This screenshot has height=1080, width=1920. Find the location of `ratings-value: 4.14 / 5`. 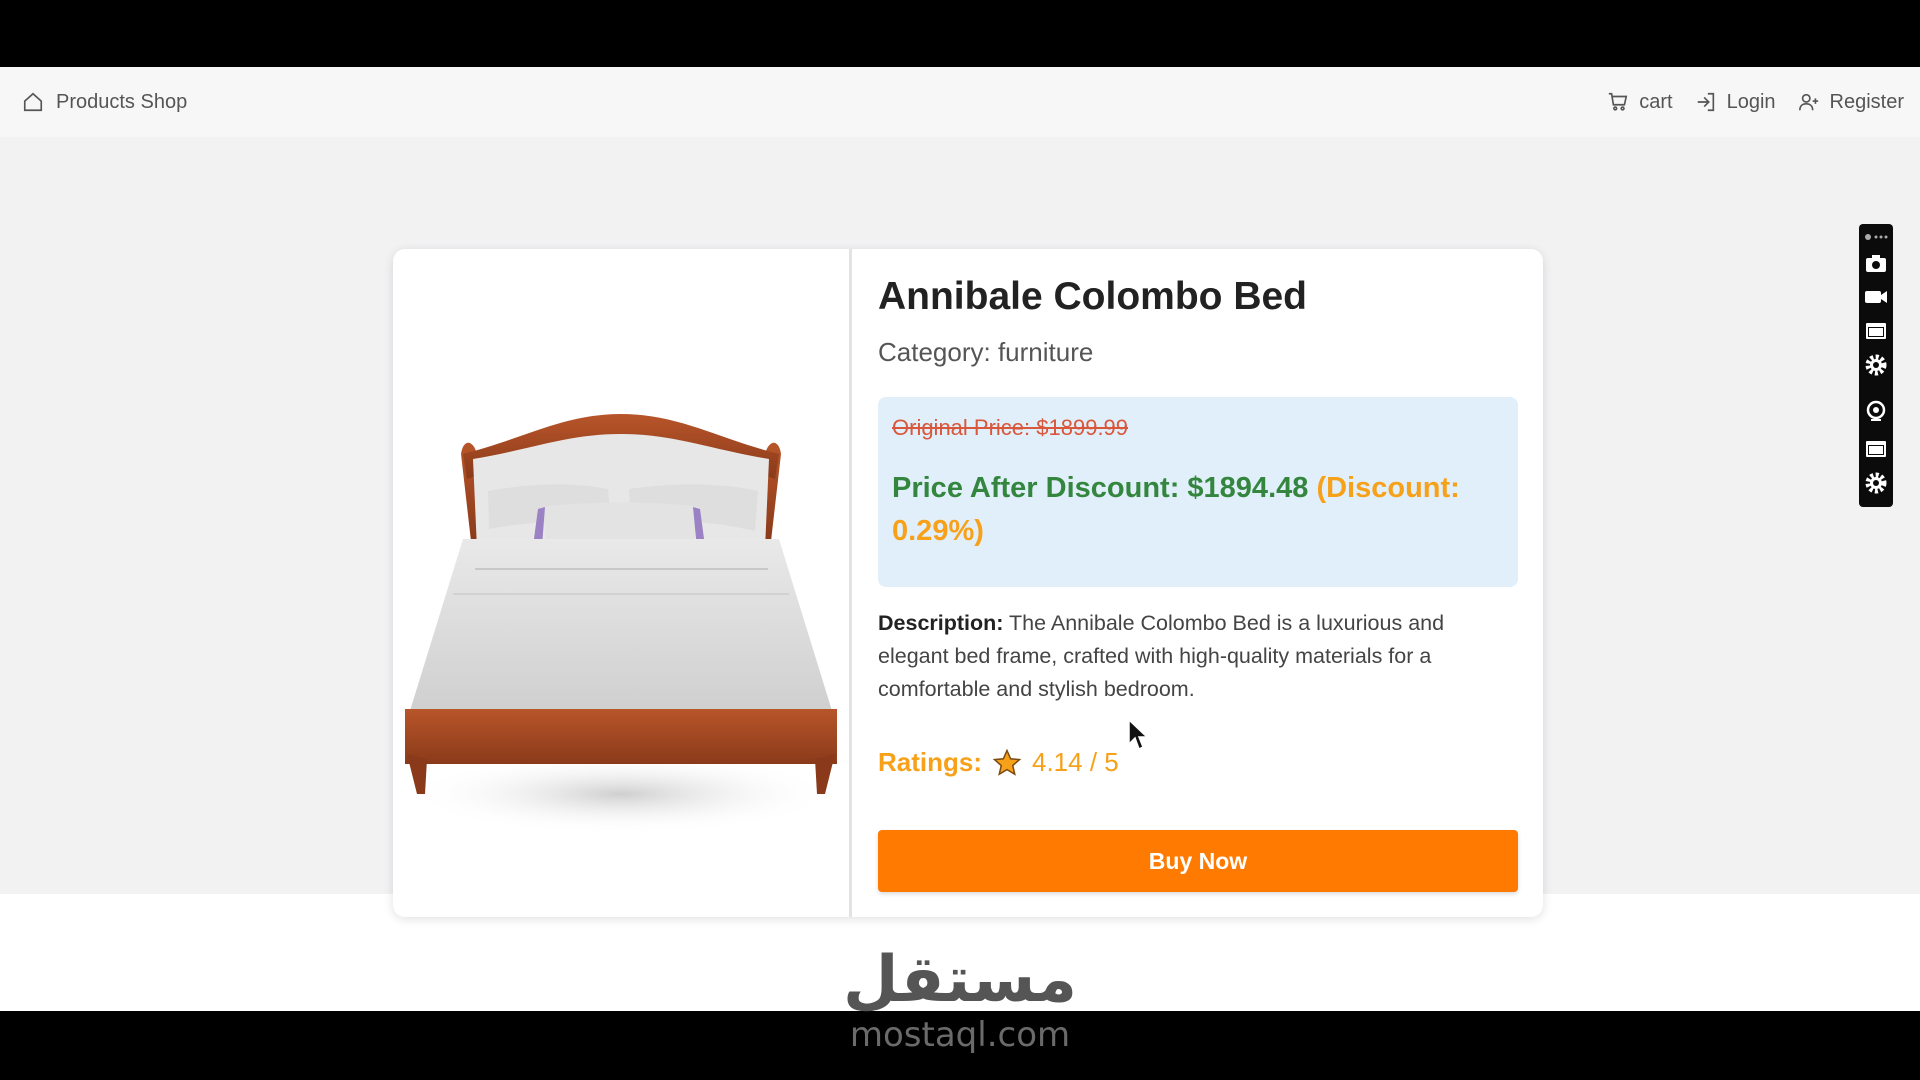

ratings-value: 4.14 / 5 is located at coordinates (1075, 762).